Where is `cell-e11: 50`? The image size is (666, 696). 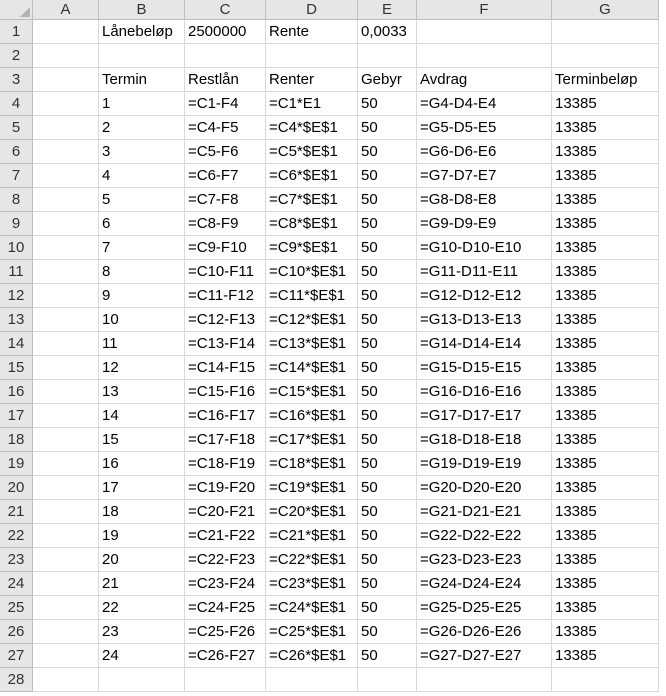 cell-e11: 50 is located at coordinates (387, 272).